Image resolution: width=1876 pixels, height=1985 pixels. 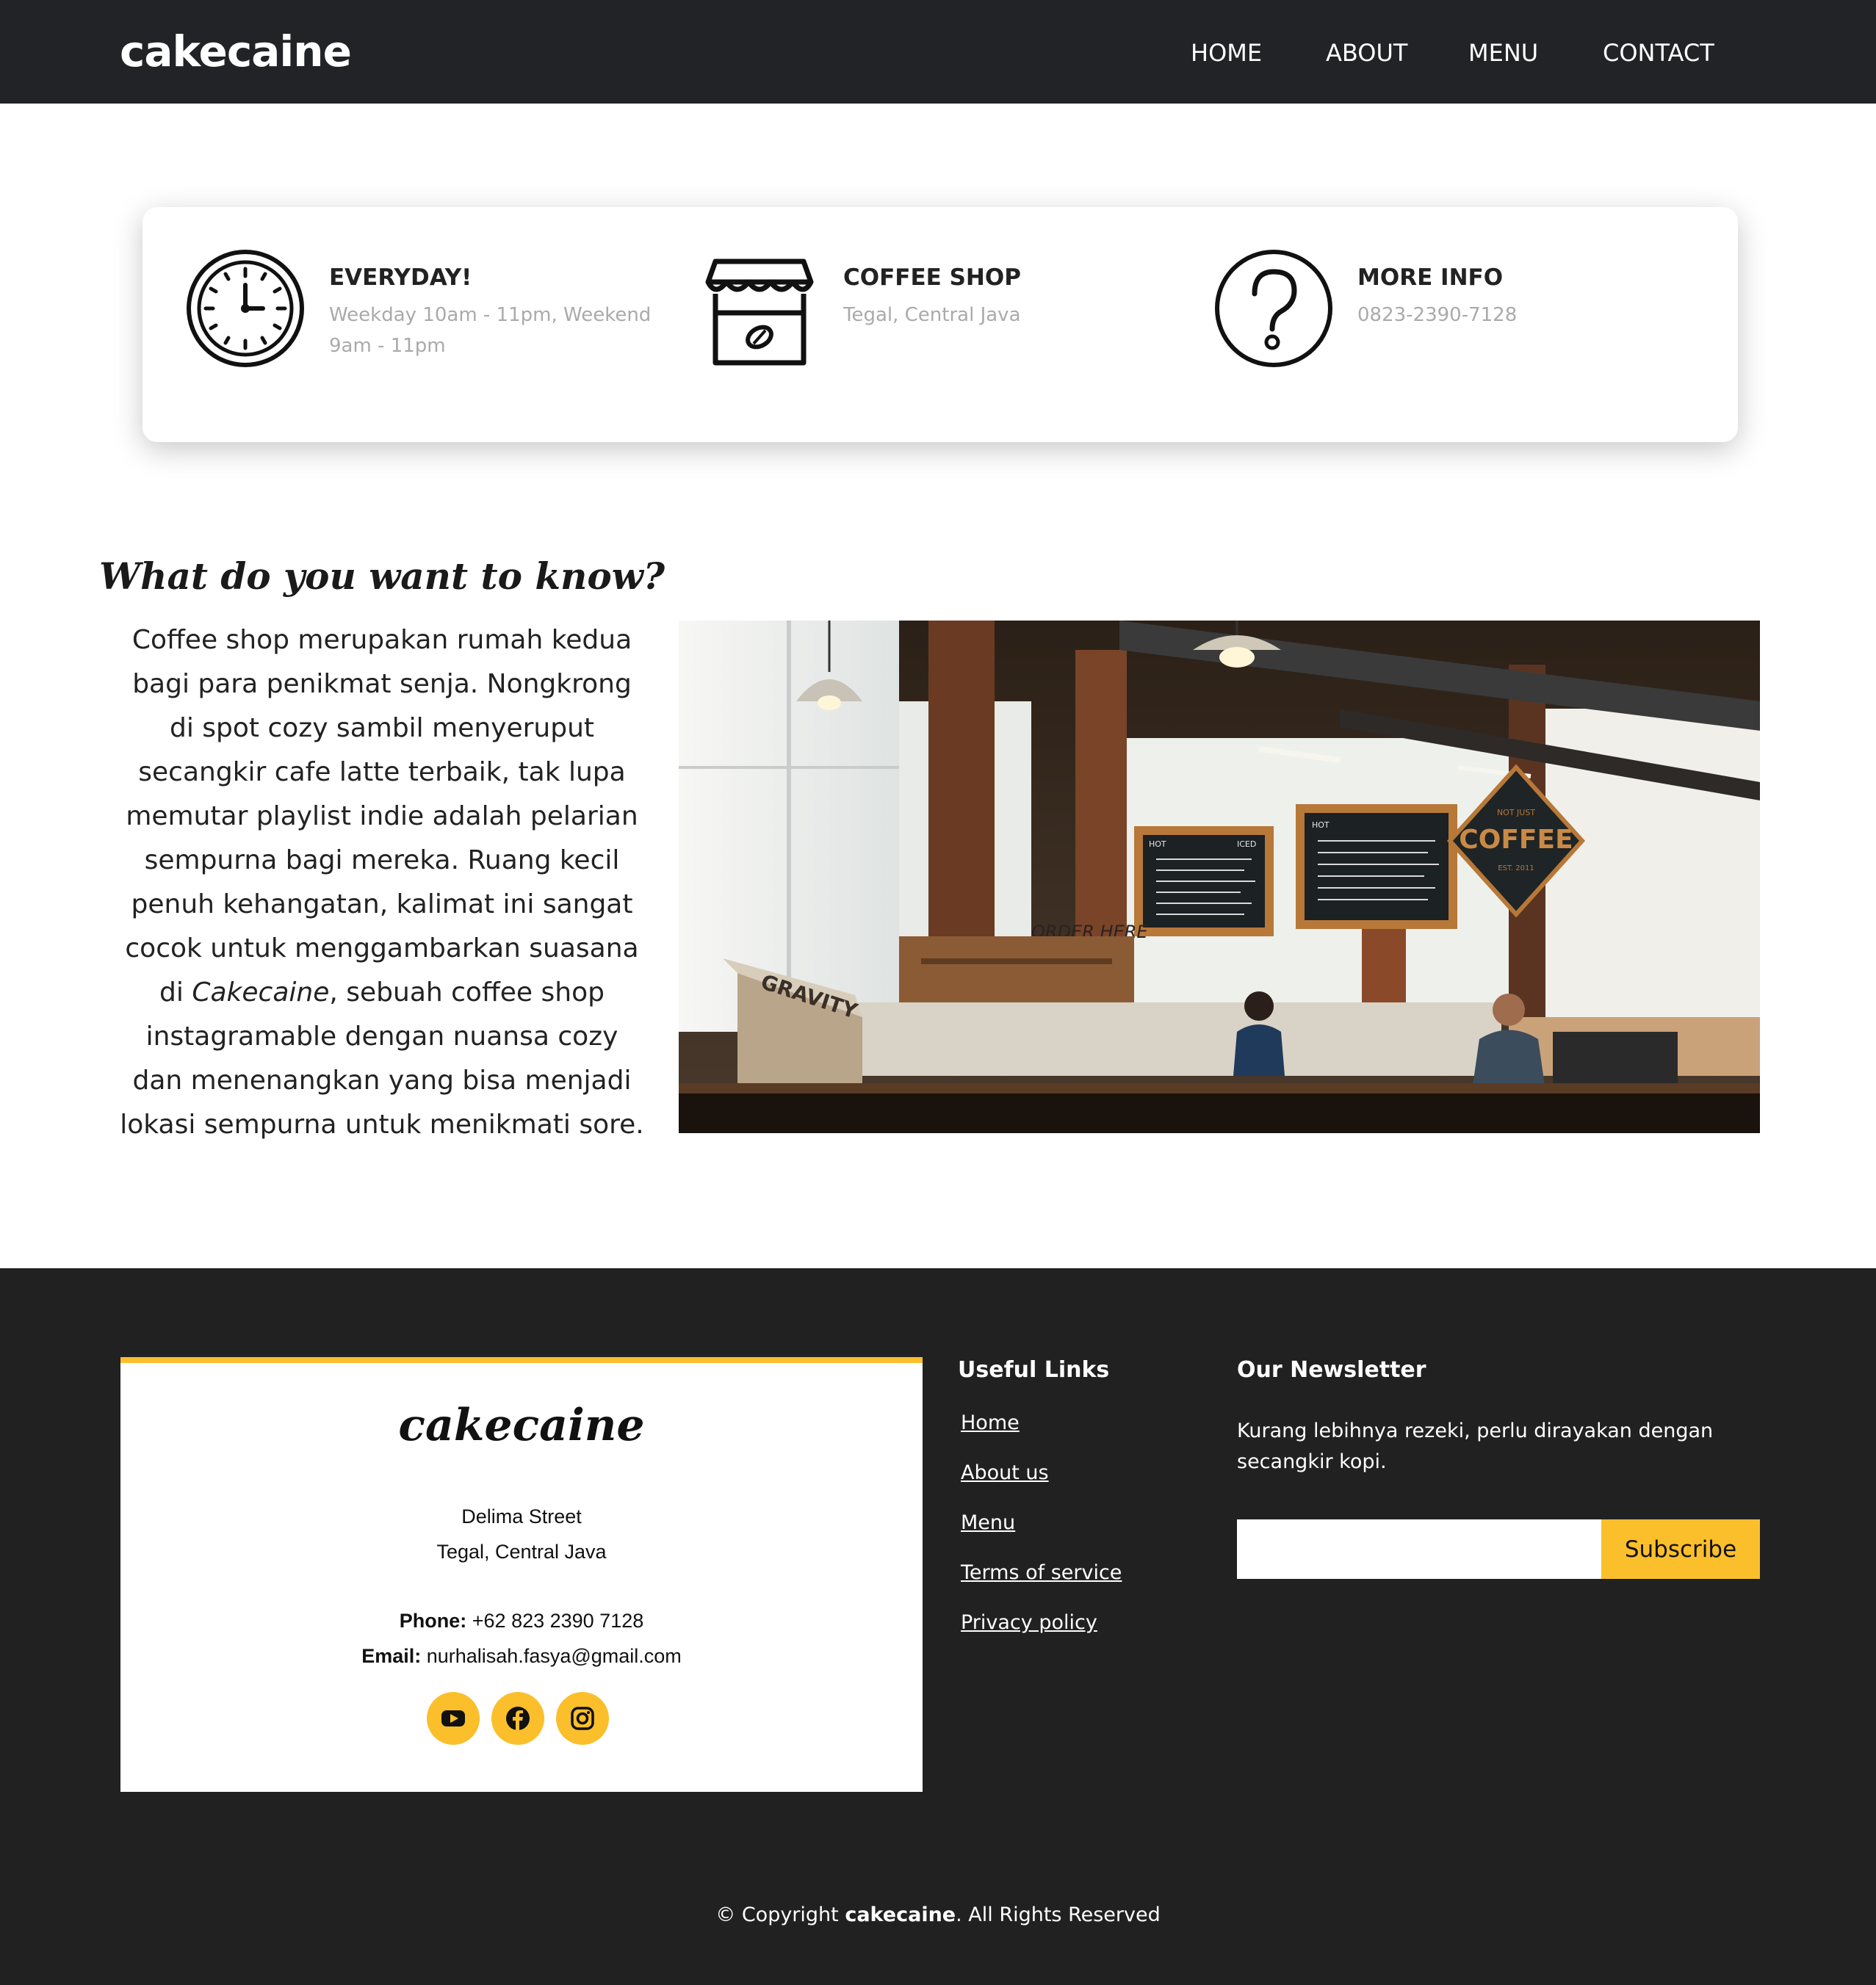 What do you see at coordinates (1516, 868) in the screenshot?
I see `coffee-sign-est: EST. 2011` at bounding box center [1516, 868].